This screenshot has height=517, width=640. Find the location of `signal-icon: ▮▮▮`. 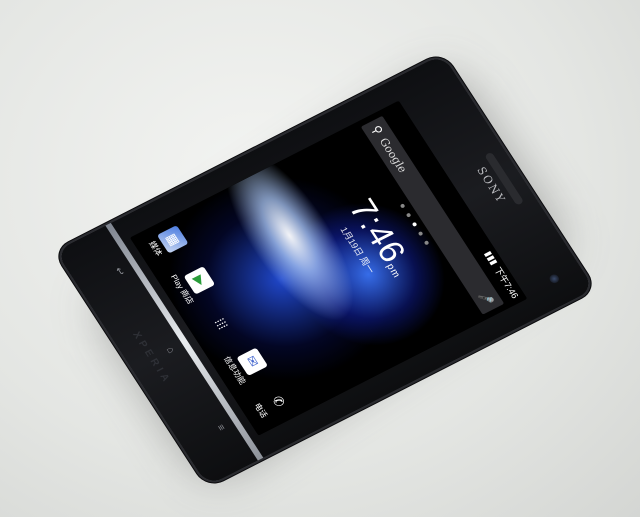

signal-icon: ▮▮▮ is located at coordinates (492, 258).